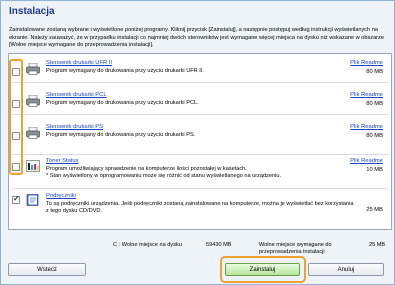 The height and width of the screenshot is (285, 395). I want to click on window-title: Instalacja, so click(32, 11).